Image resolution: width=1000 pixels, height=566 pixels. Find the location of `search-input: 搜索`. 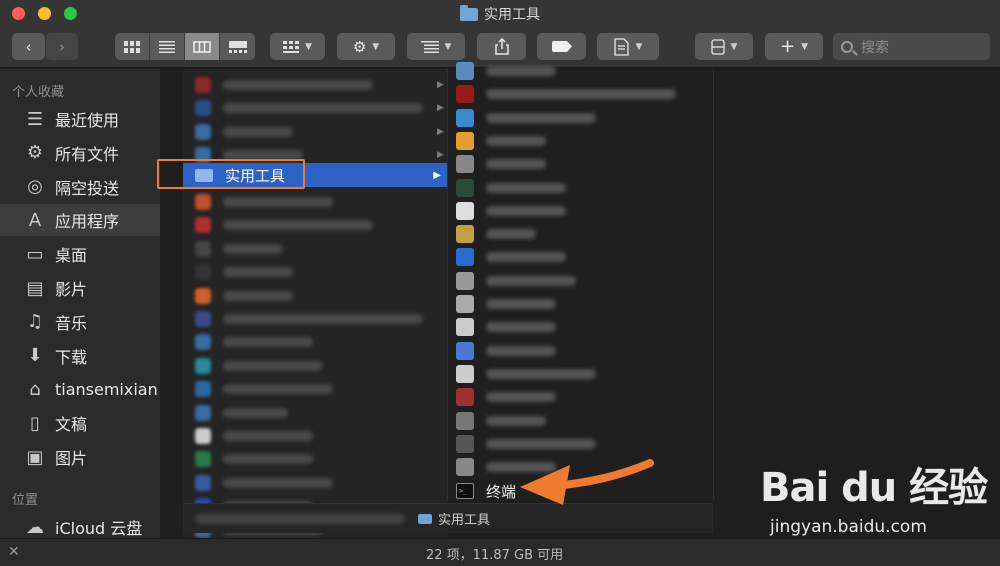

search-input: 搜索 is located at coordinates (911, 46).